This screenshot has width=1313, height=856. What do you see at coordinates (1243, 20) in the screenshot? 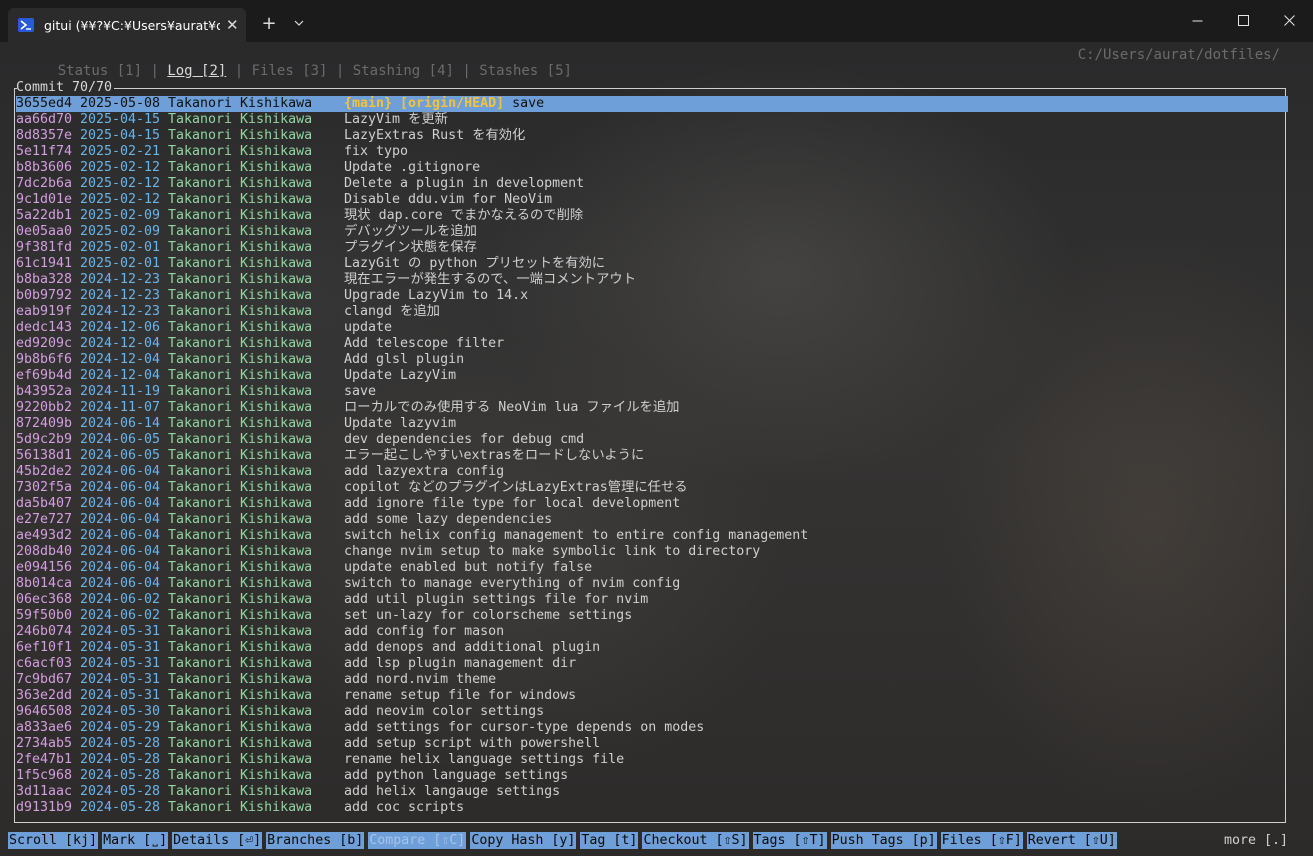
I see `maximize-button` at bounding box center [1243, 20].